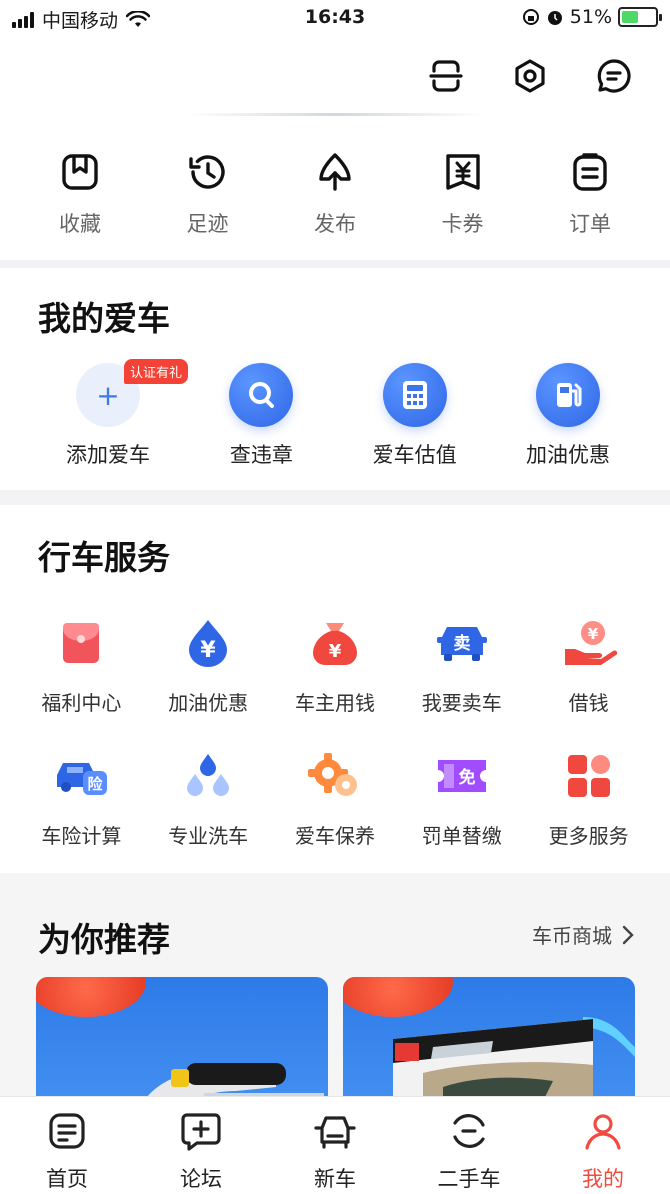 The height and width of the screenshot is (1194, 670). What do you see at coordinates (80, 172) in the screenshot?
I see `favorite-icon` at bounding box center [80, 172].